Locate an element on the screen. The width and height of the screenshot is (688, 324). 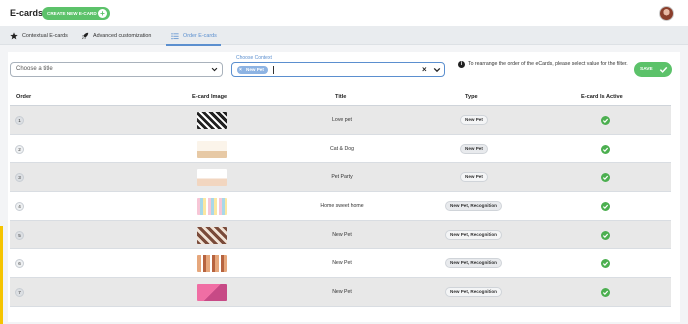
plus-icon: + is located at coordinates (102, 13).